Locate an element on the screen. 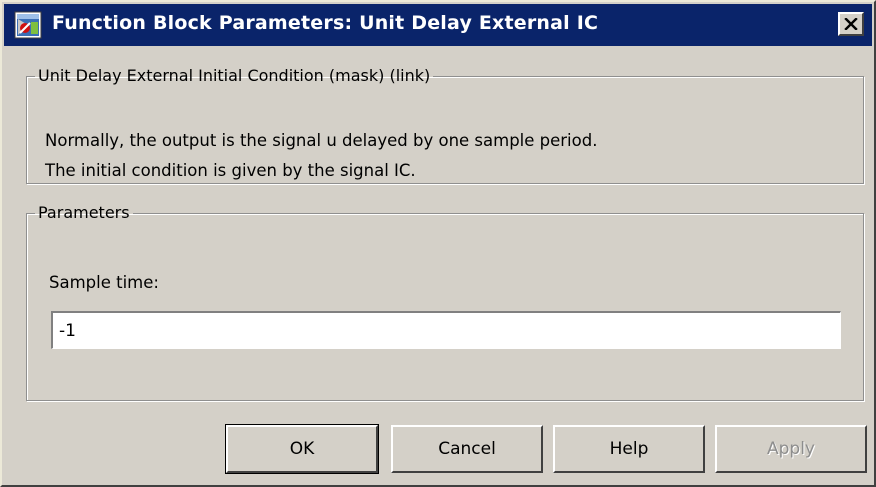 The width and height of the screenshot is (876, 487). parameters-group-legend: Parameters is located at coordinates (84, 212).